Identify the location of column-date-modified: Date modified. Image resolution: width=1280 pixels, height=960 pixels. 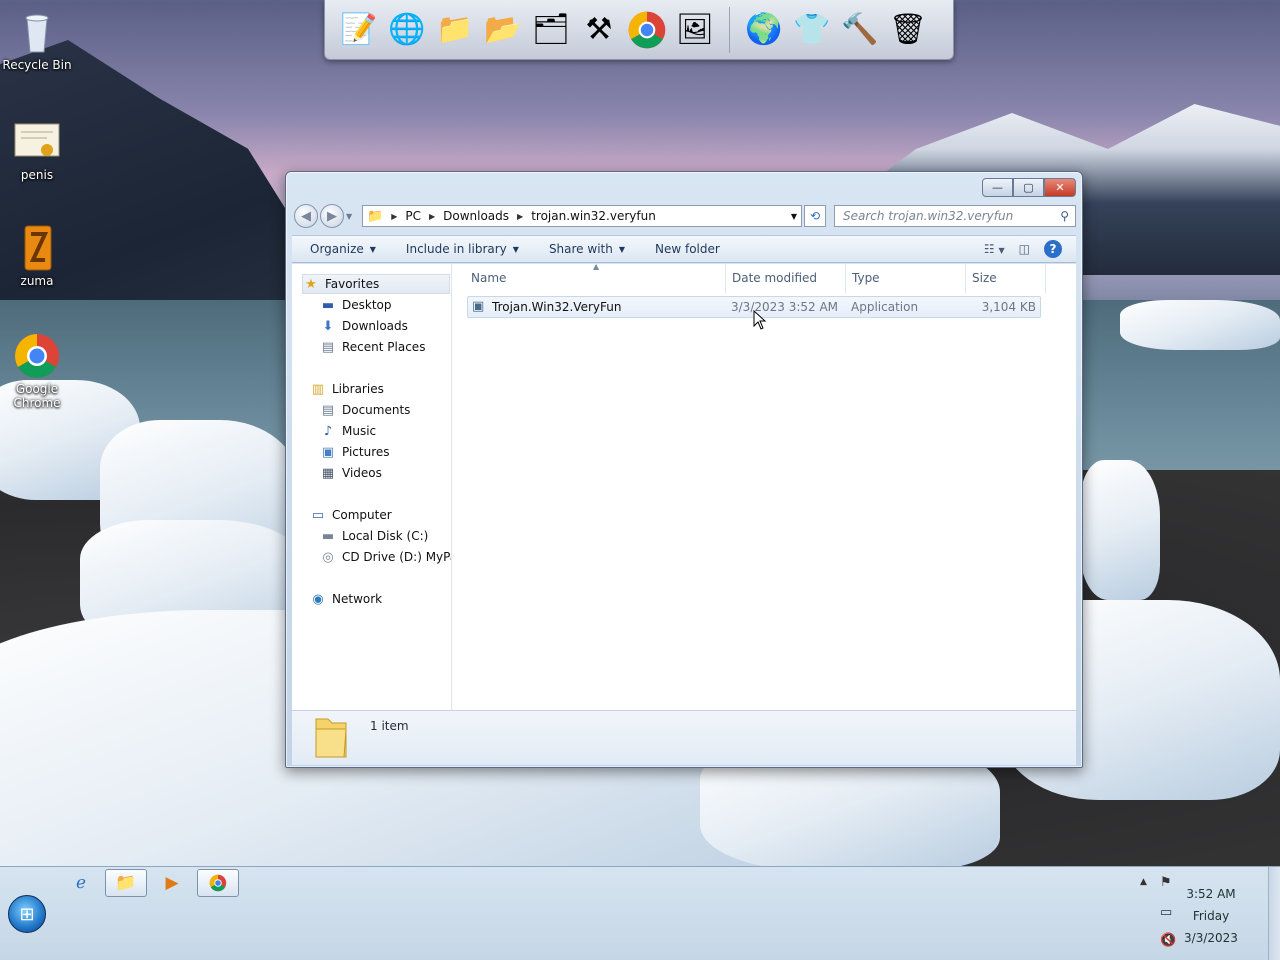
(774, 278).